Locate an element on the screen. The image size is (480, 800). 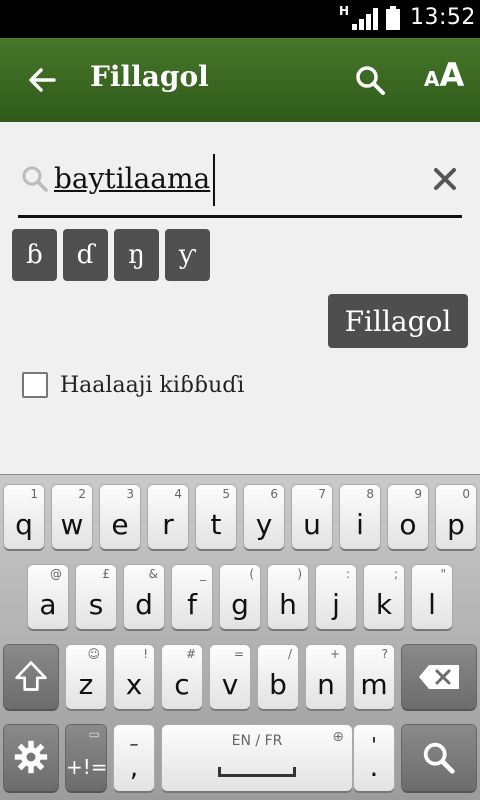
key-e: 3e is located at coordinates (120, 517).